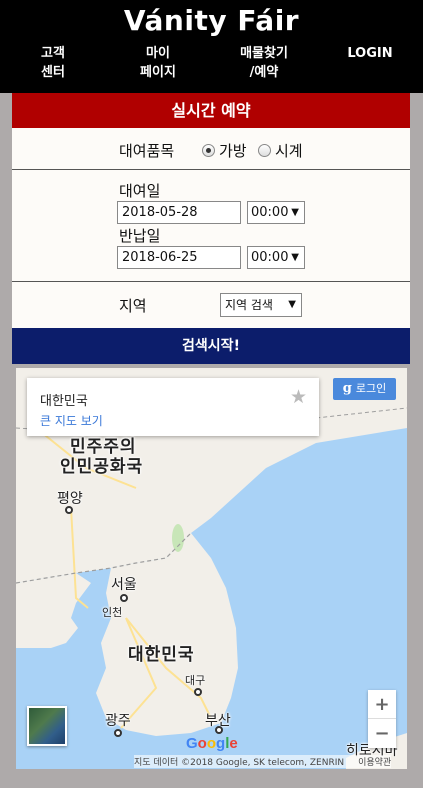 This screenshot has height=788, width=423. I want to click on site-header: Vánity Fáir 고객 센터 마이 페이지 매물찾기 /예약 LOGIN, so click(211, 46).